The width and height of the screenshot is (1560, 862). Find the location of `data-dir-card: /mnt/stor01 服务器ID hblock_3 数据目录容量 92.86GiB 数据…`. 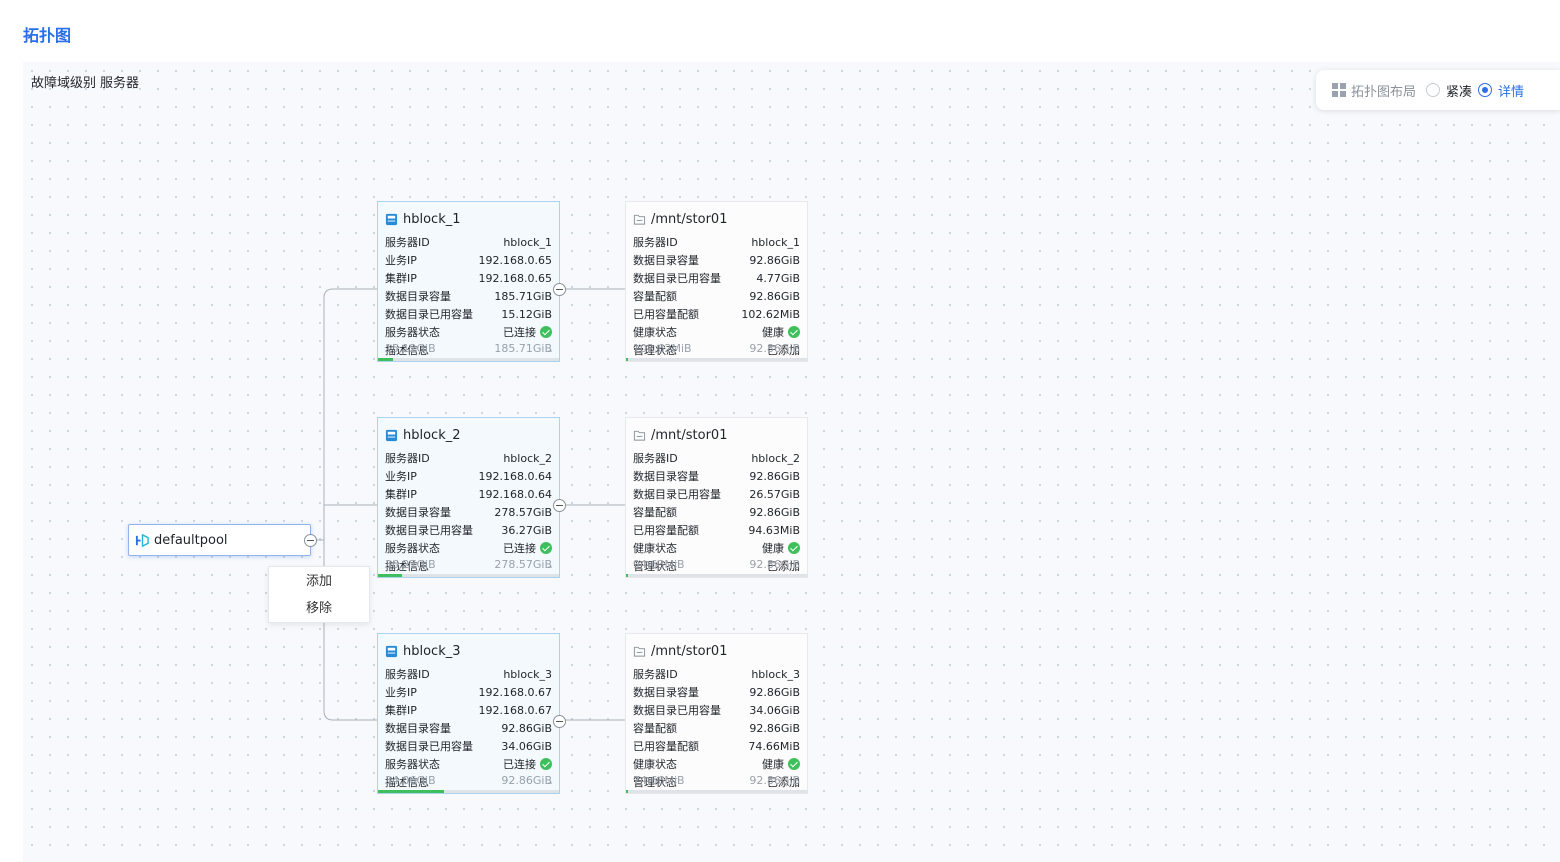

data-dir-card: /mnt/stor01 服务器ID hblock_3 数据目录容量 92.86GiB 数据… is located at coordinates (716, 713).